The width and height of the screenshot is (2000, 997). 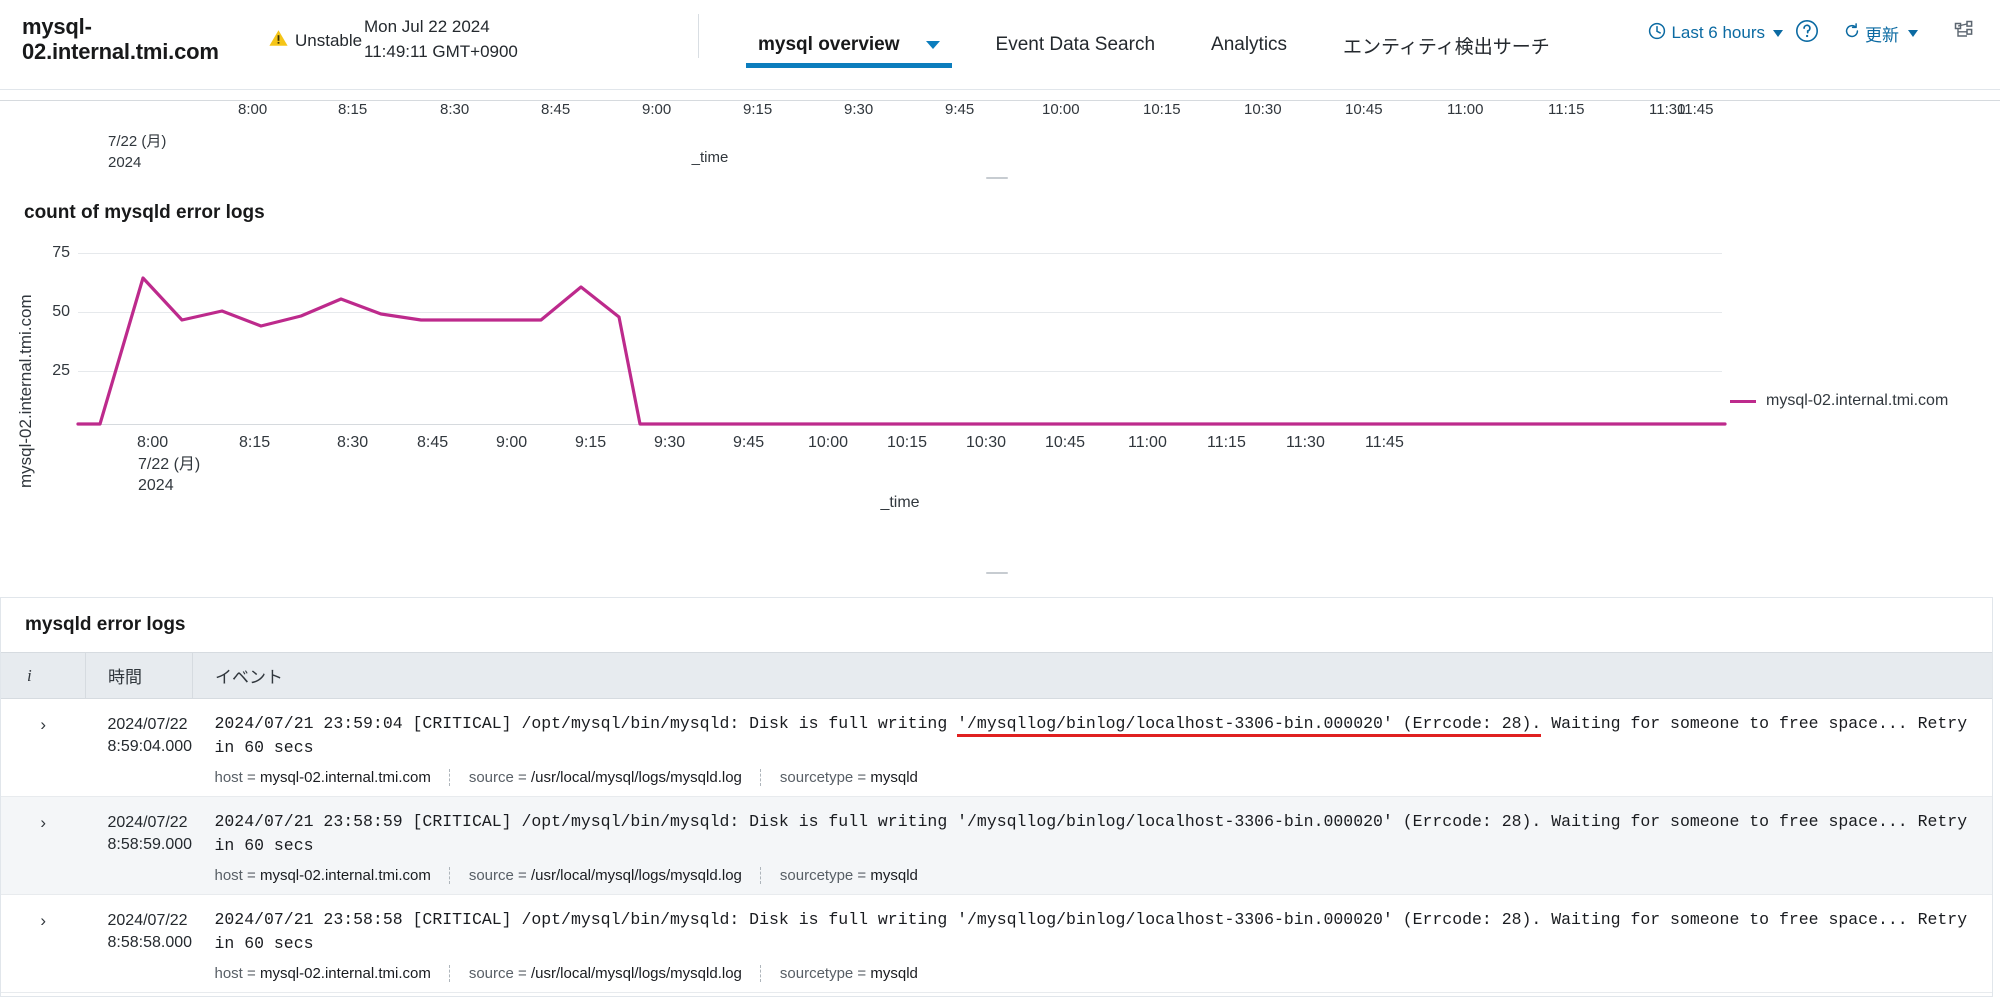 I want to click on x-tick: 8:00, so click(x=253, y=109).